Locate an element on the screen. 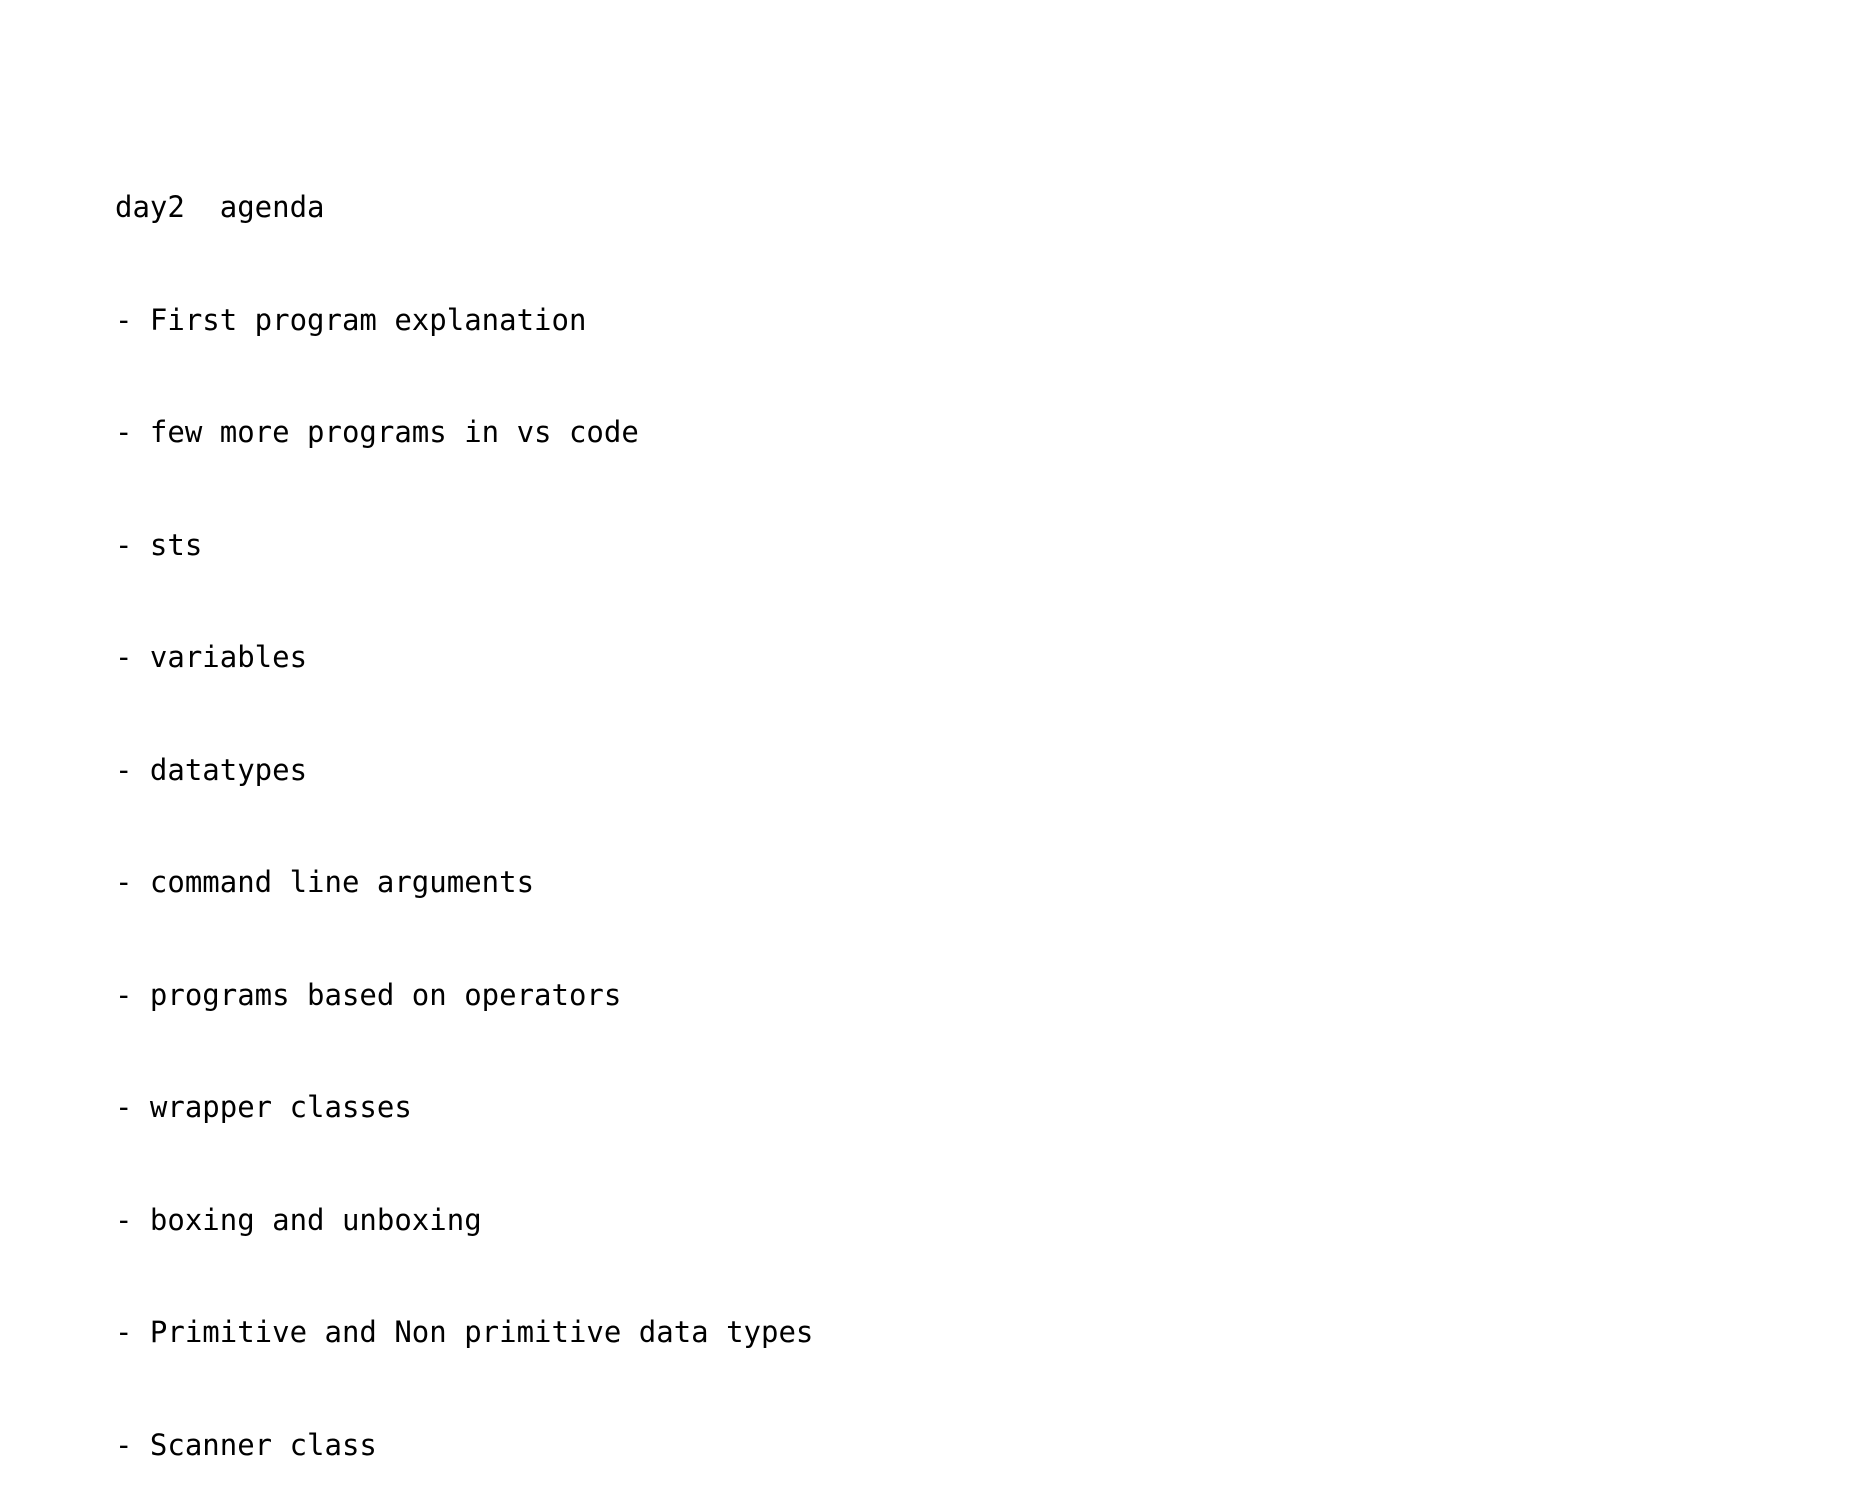 The height and width of the screenshot is (1486, 1852). list-item: - programs based on operators is located at coordinates (368, 994).